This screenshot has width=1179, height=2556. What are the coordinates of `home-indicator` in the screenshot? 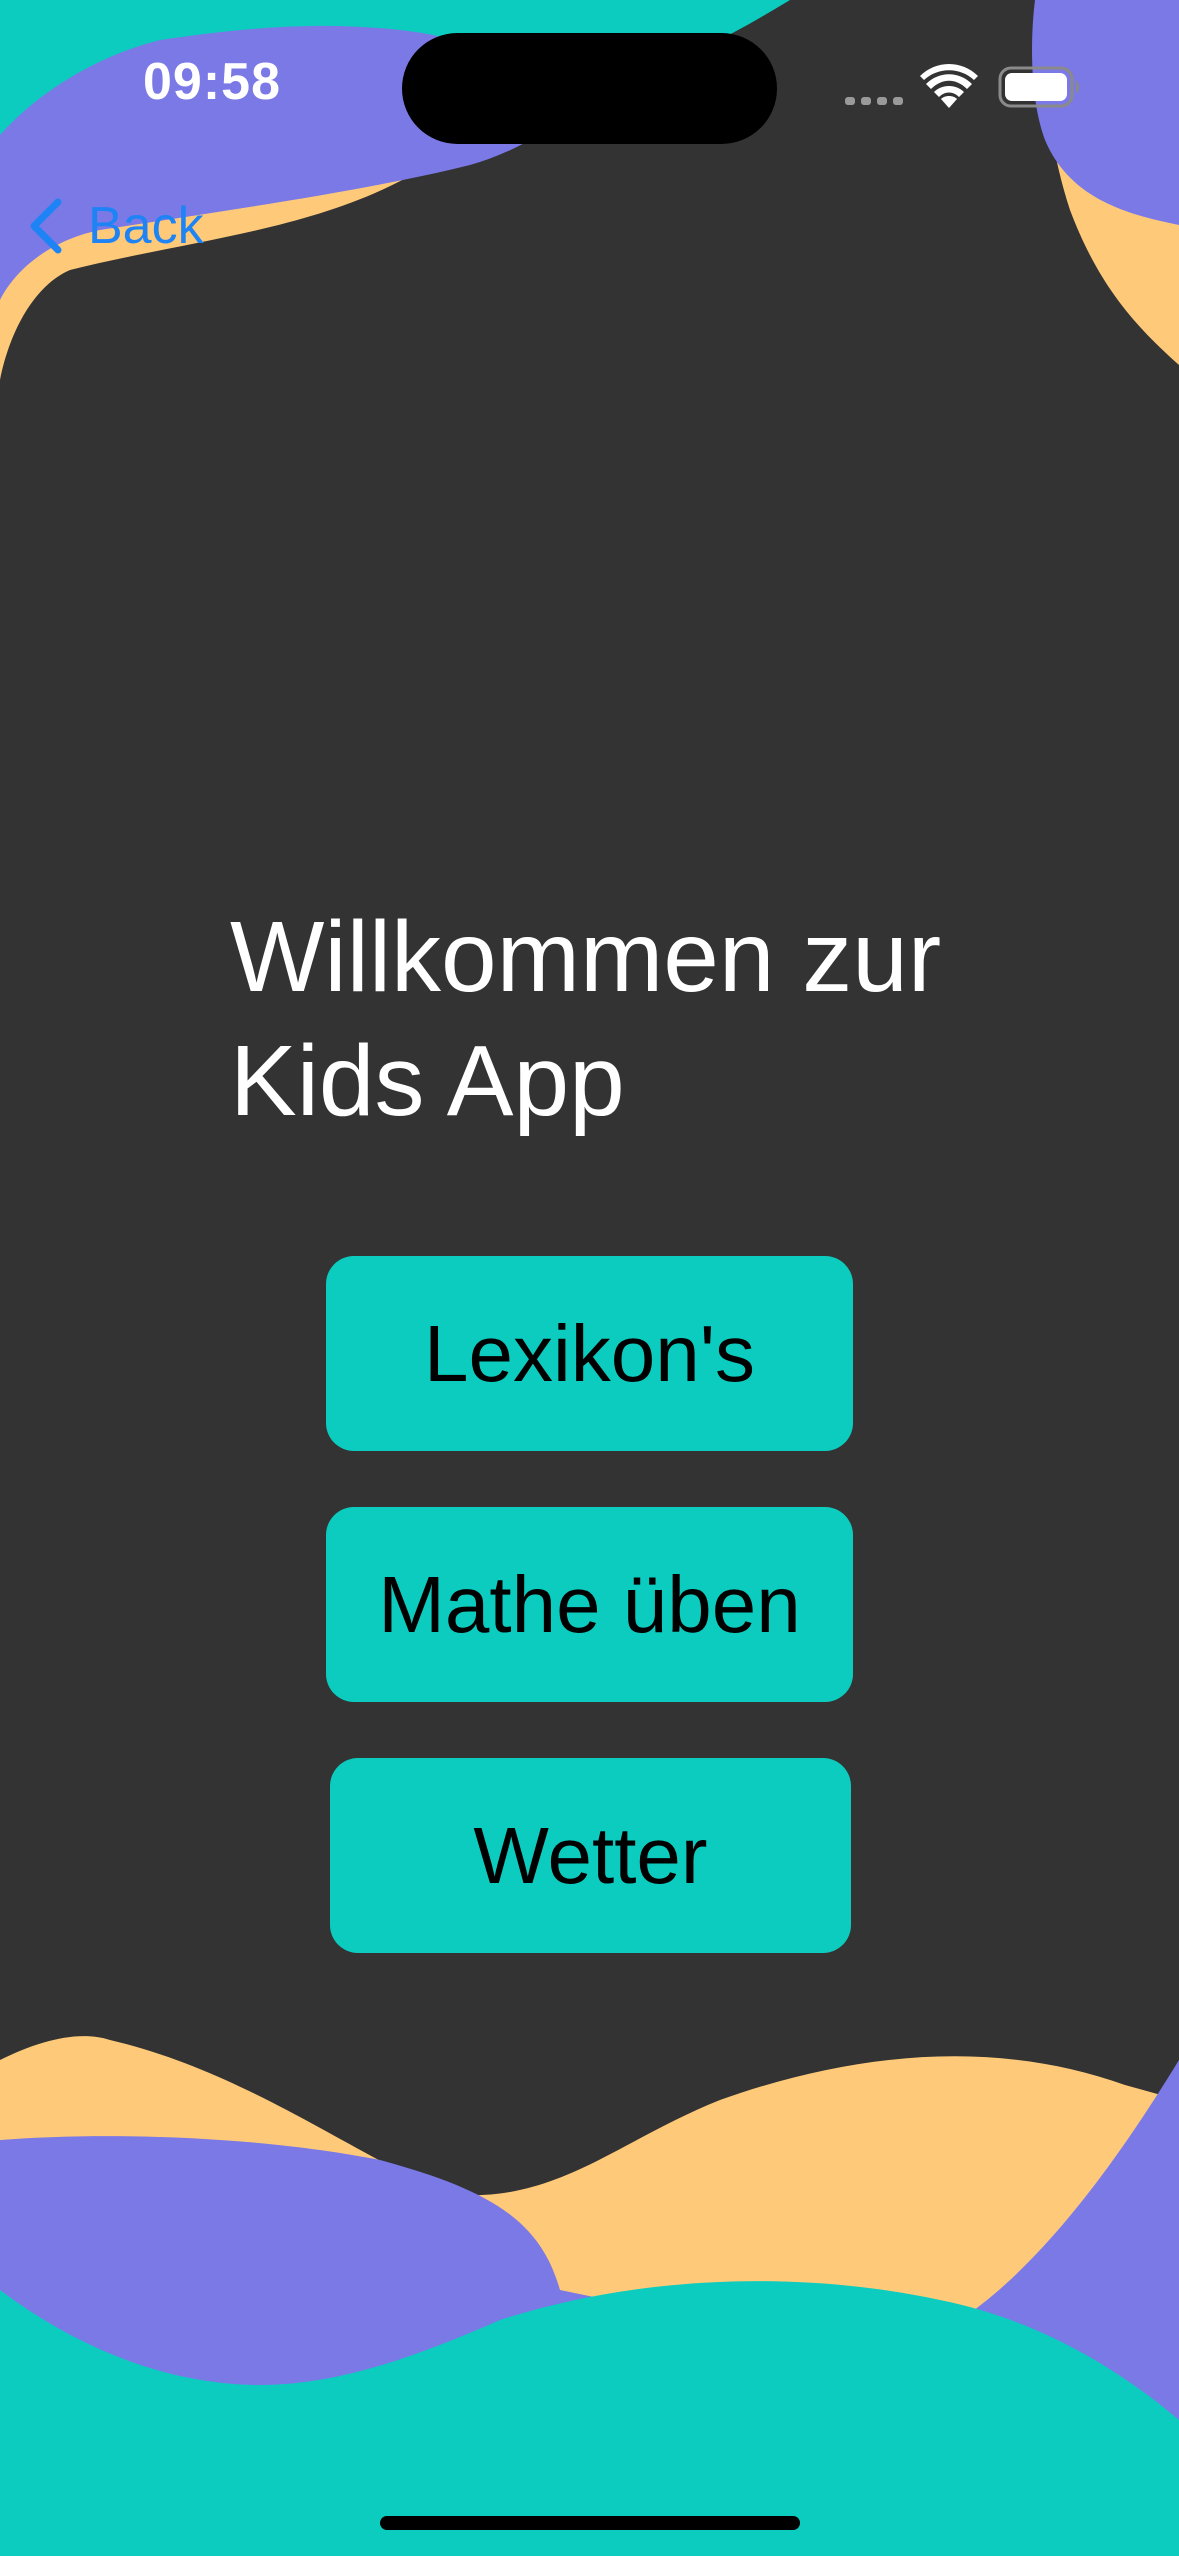 It's located at (590, 2523).